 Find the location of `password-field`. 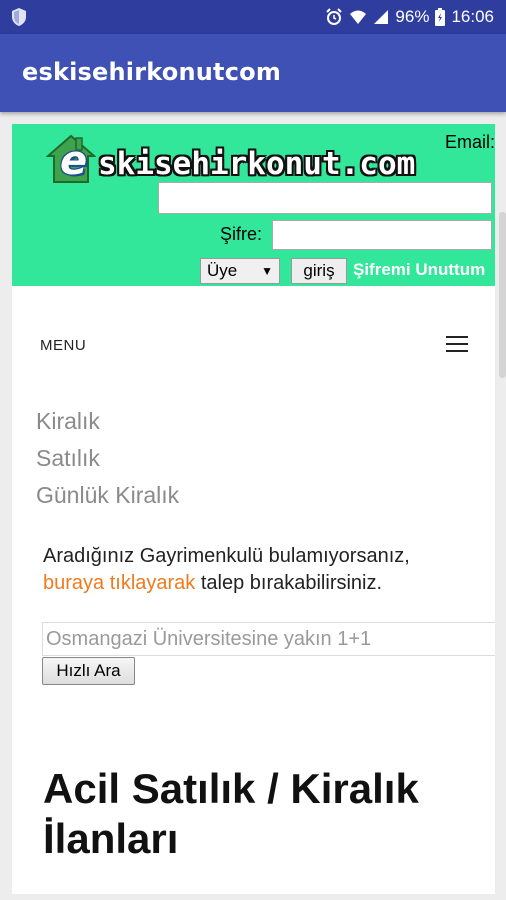

password-field is located at coordinates (382, 235).